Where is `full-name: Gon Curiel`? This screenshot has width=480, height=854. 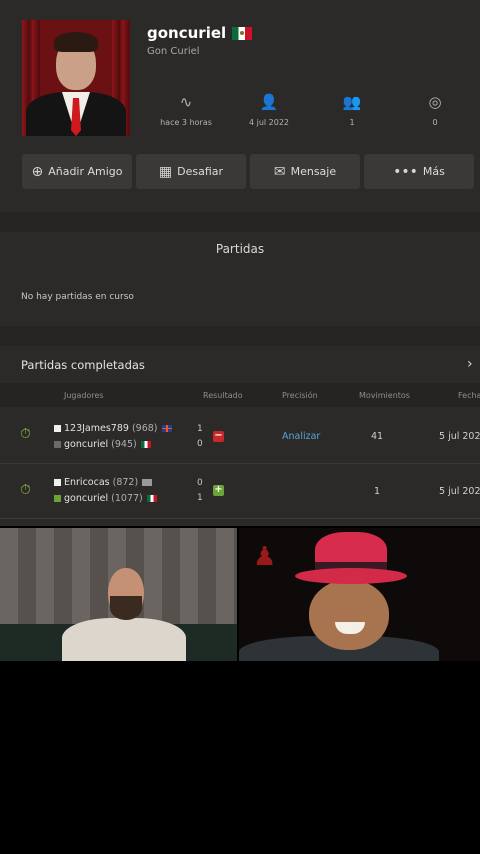 full-name: Gon Curiel is located at coordinates (173, 51).